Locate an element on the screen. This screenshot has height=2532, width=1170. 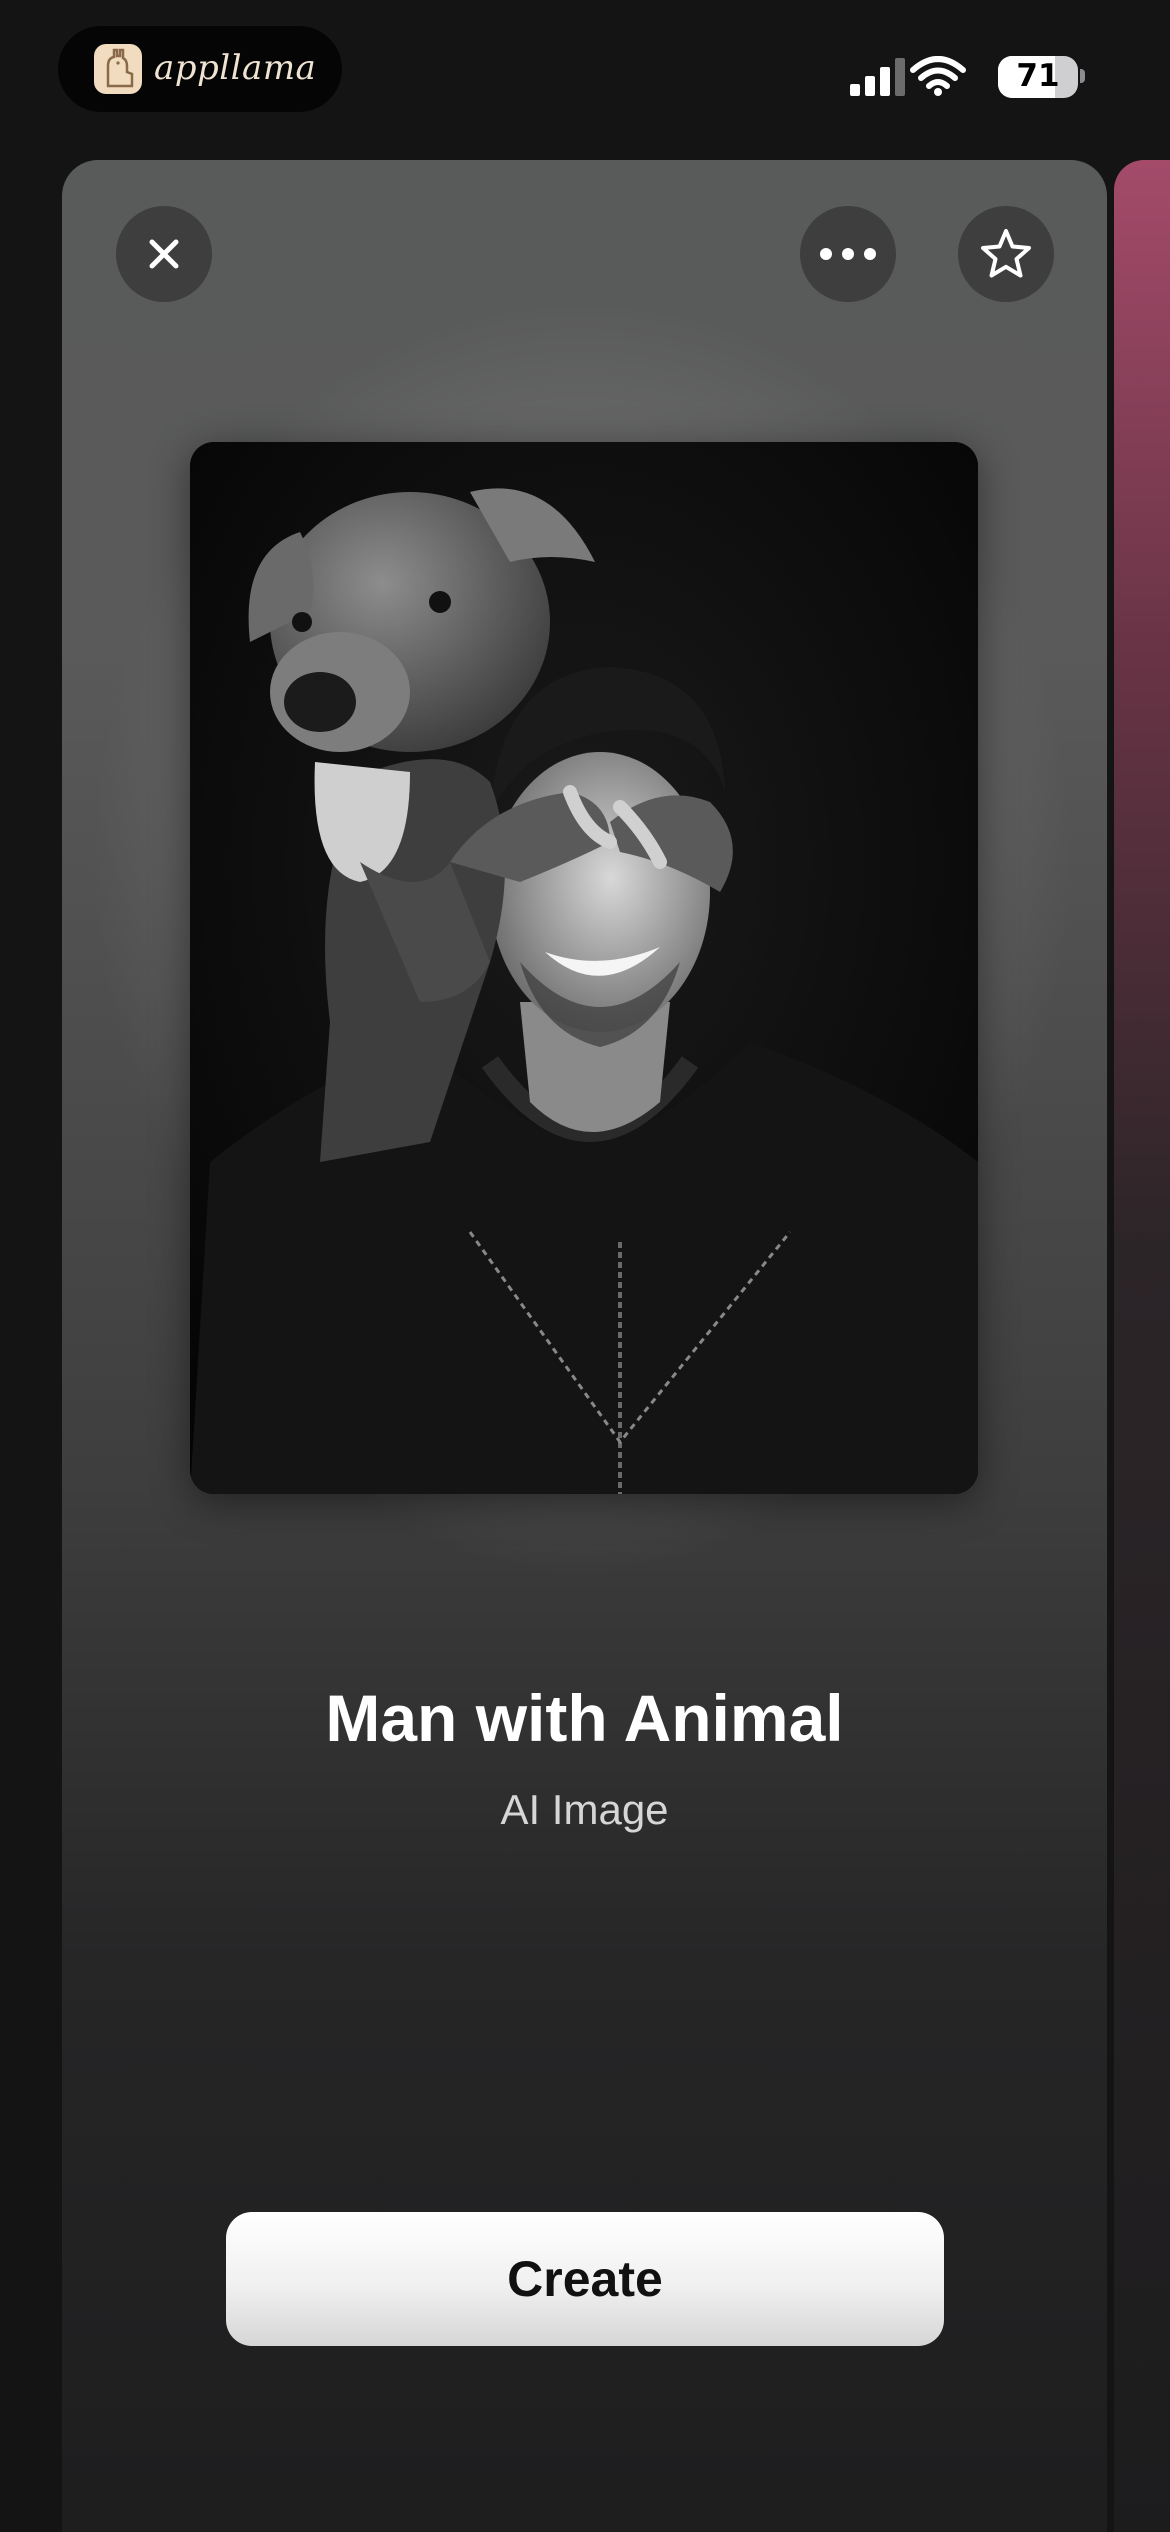
favorite-button is located at coordinates (1006, 254).